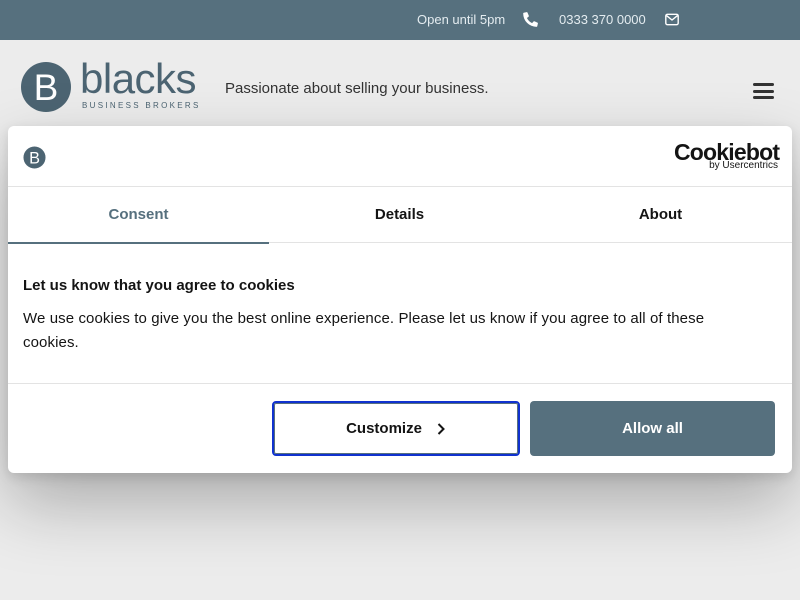 The height and width of the screenshot is (600, 800). I want to click on envelope-icon, so click(672, 19).